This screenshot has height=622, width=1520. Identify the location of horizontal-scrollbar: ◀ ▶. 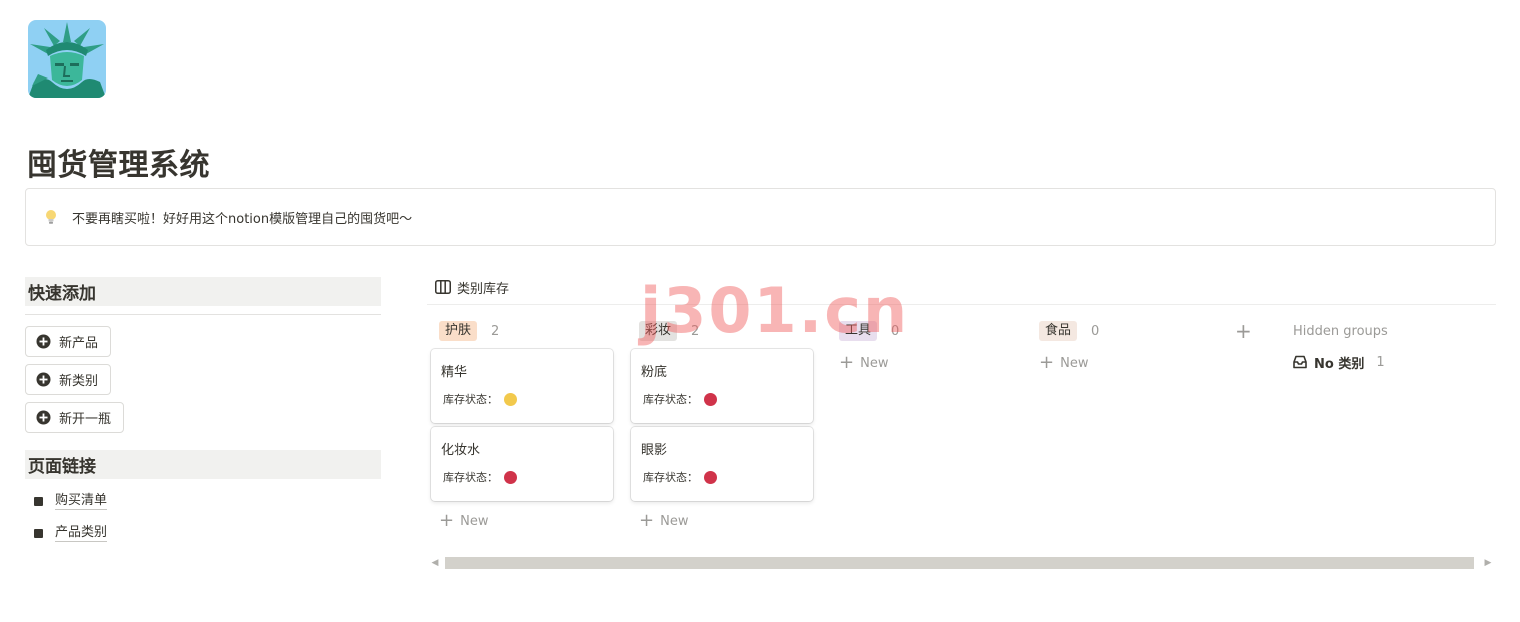
(961, 563).